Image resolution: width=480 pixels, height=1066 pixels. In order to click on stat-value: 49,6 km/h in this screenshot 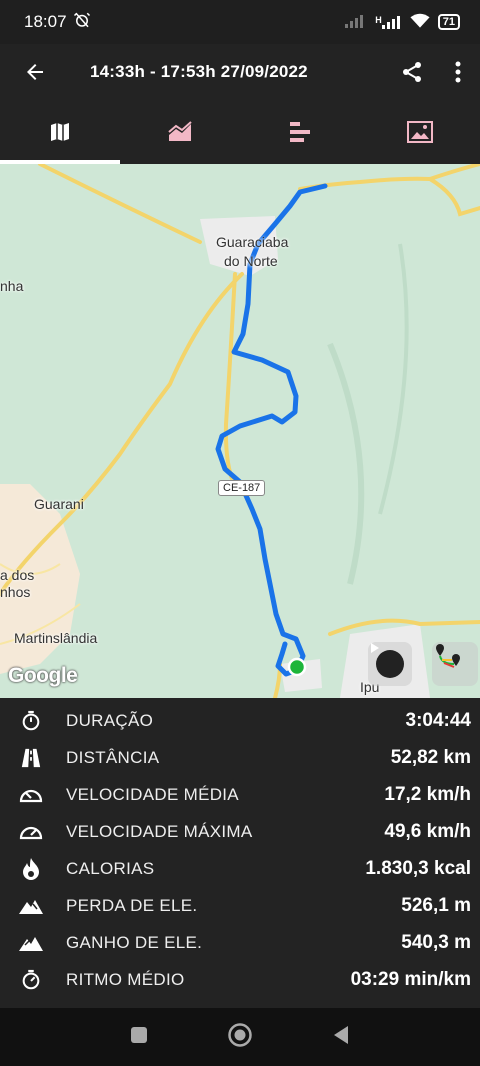, I will do `click(427, 831)`.